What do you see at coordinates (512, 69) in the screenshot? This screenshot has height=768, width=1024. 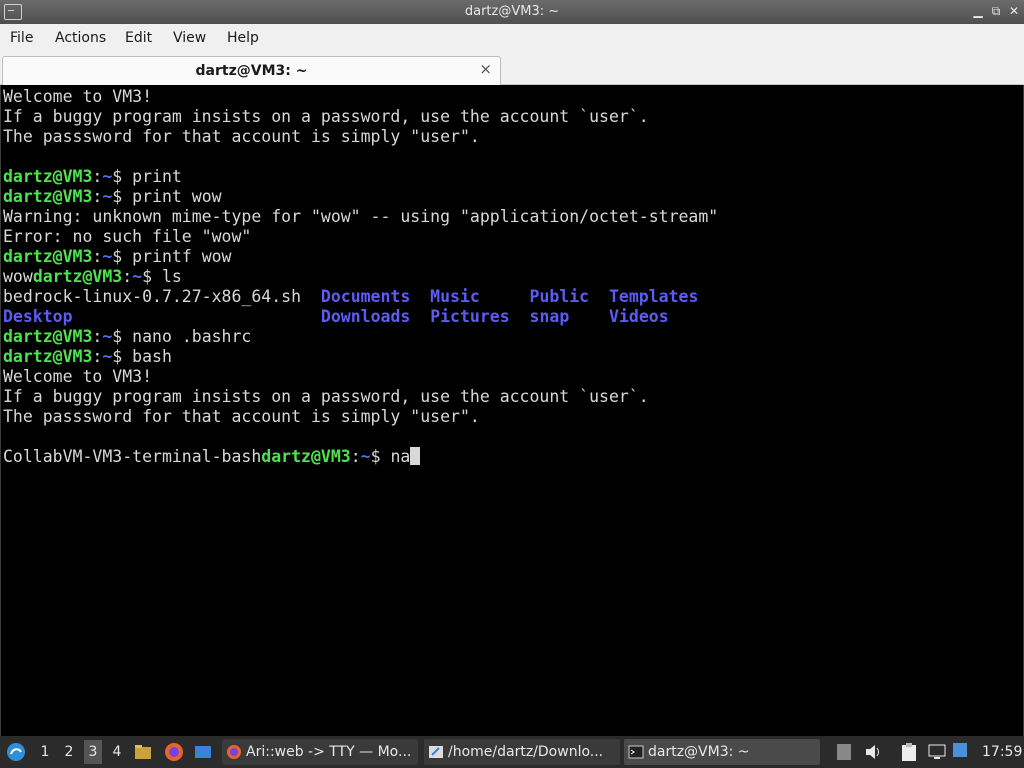 I see `tab-bar: dartz@VM3: ~ ×` at bounding box center [512, 69].